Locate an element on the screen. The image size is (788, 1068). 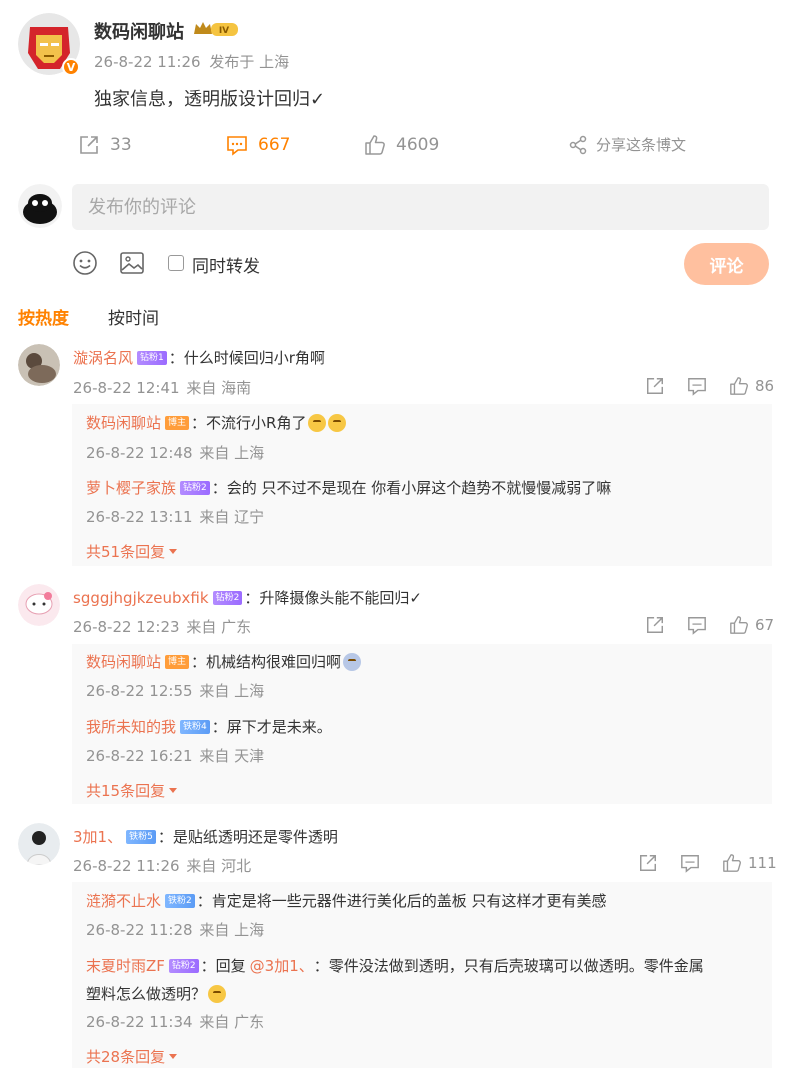
fan-badge: 钻粉1 is located at coordinates (152, 357).